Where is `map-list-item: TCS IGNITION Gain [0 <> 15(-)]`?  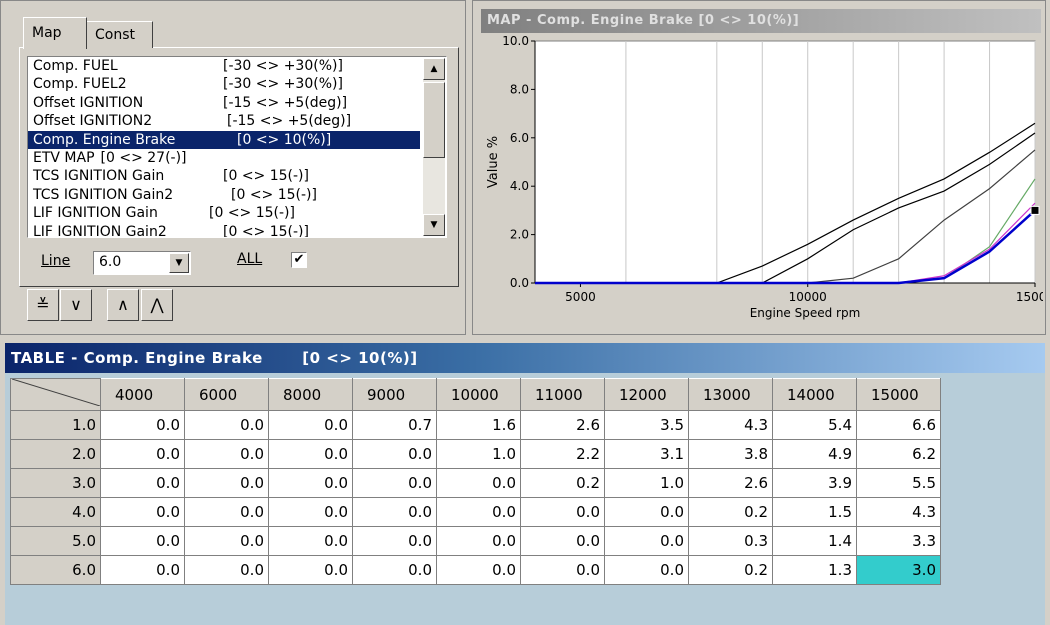
map-list-item: TCS IGNITION Gain [0 <> 15(-)] is located at coordinates (222, 176).